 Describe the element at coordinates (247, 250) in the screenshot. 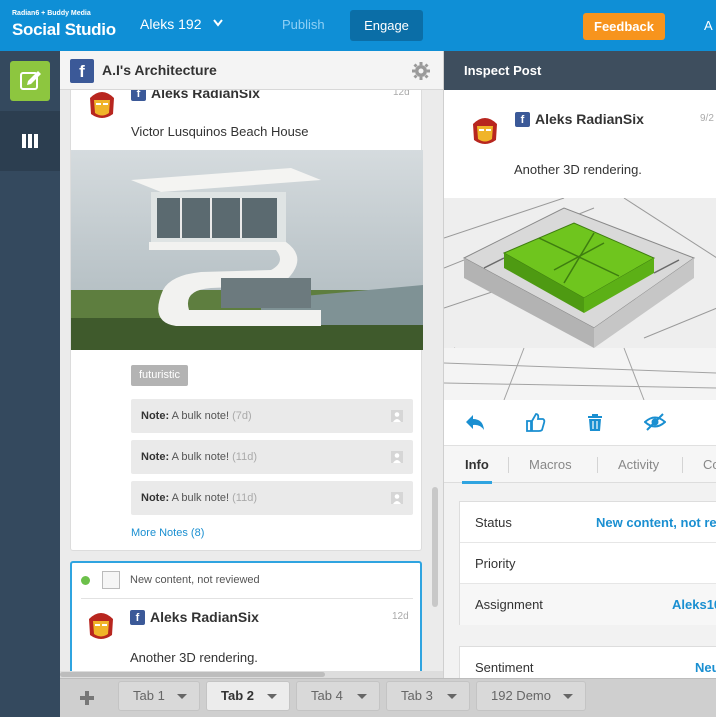

I see `post-image` at that location.